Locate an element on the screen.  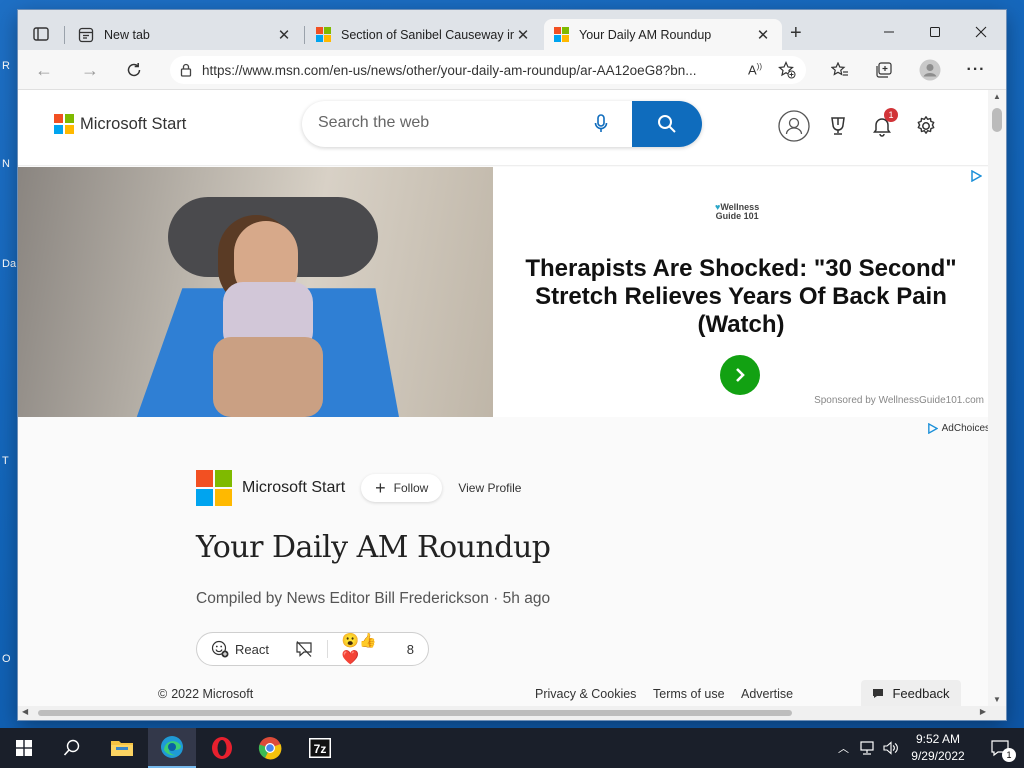
network-icon is located at coordinates (867, 748).